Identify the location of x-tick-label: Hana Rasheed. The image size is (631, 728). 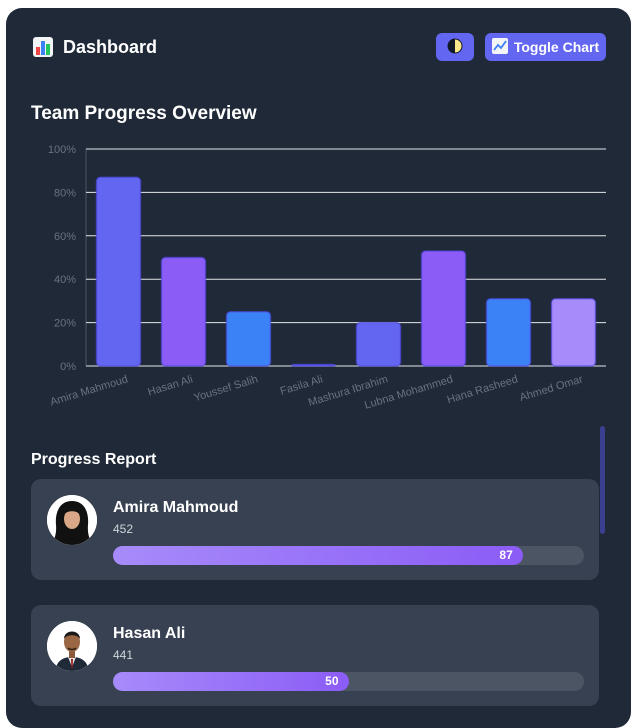
(483, 389).